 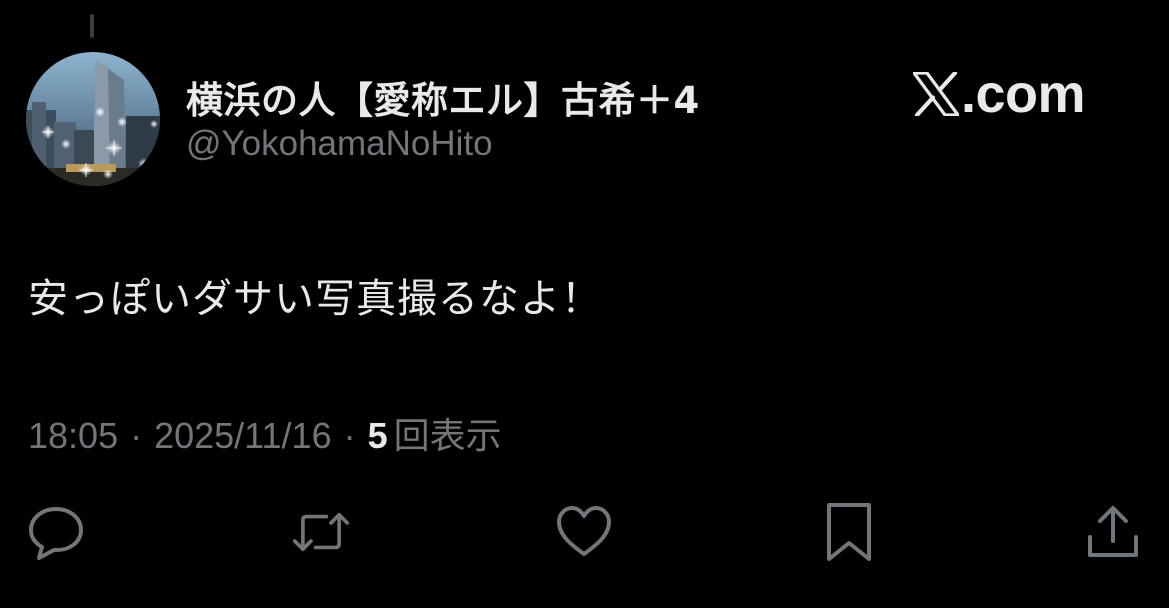 I want to click on post-date: 2025/11/16, so click(x=243, y=436).